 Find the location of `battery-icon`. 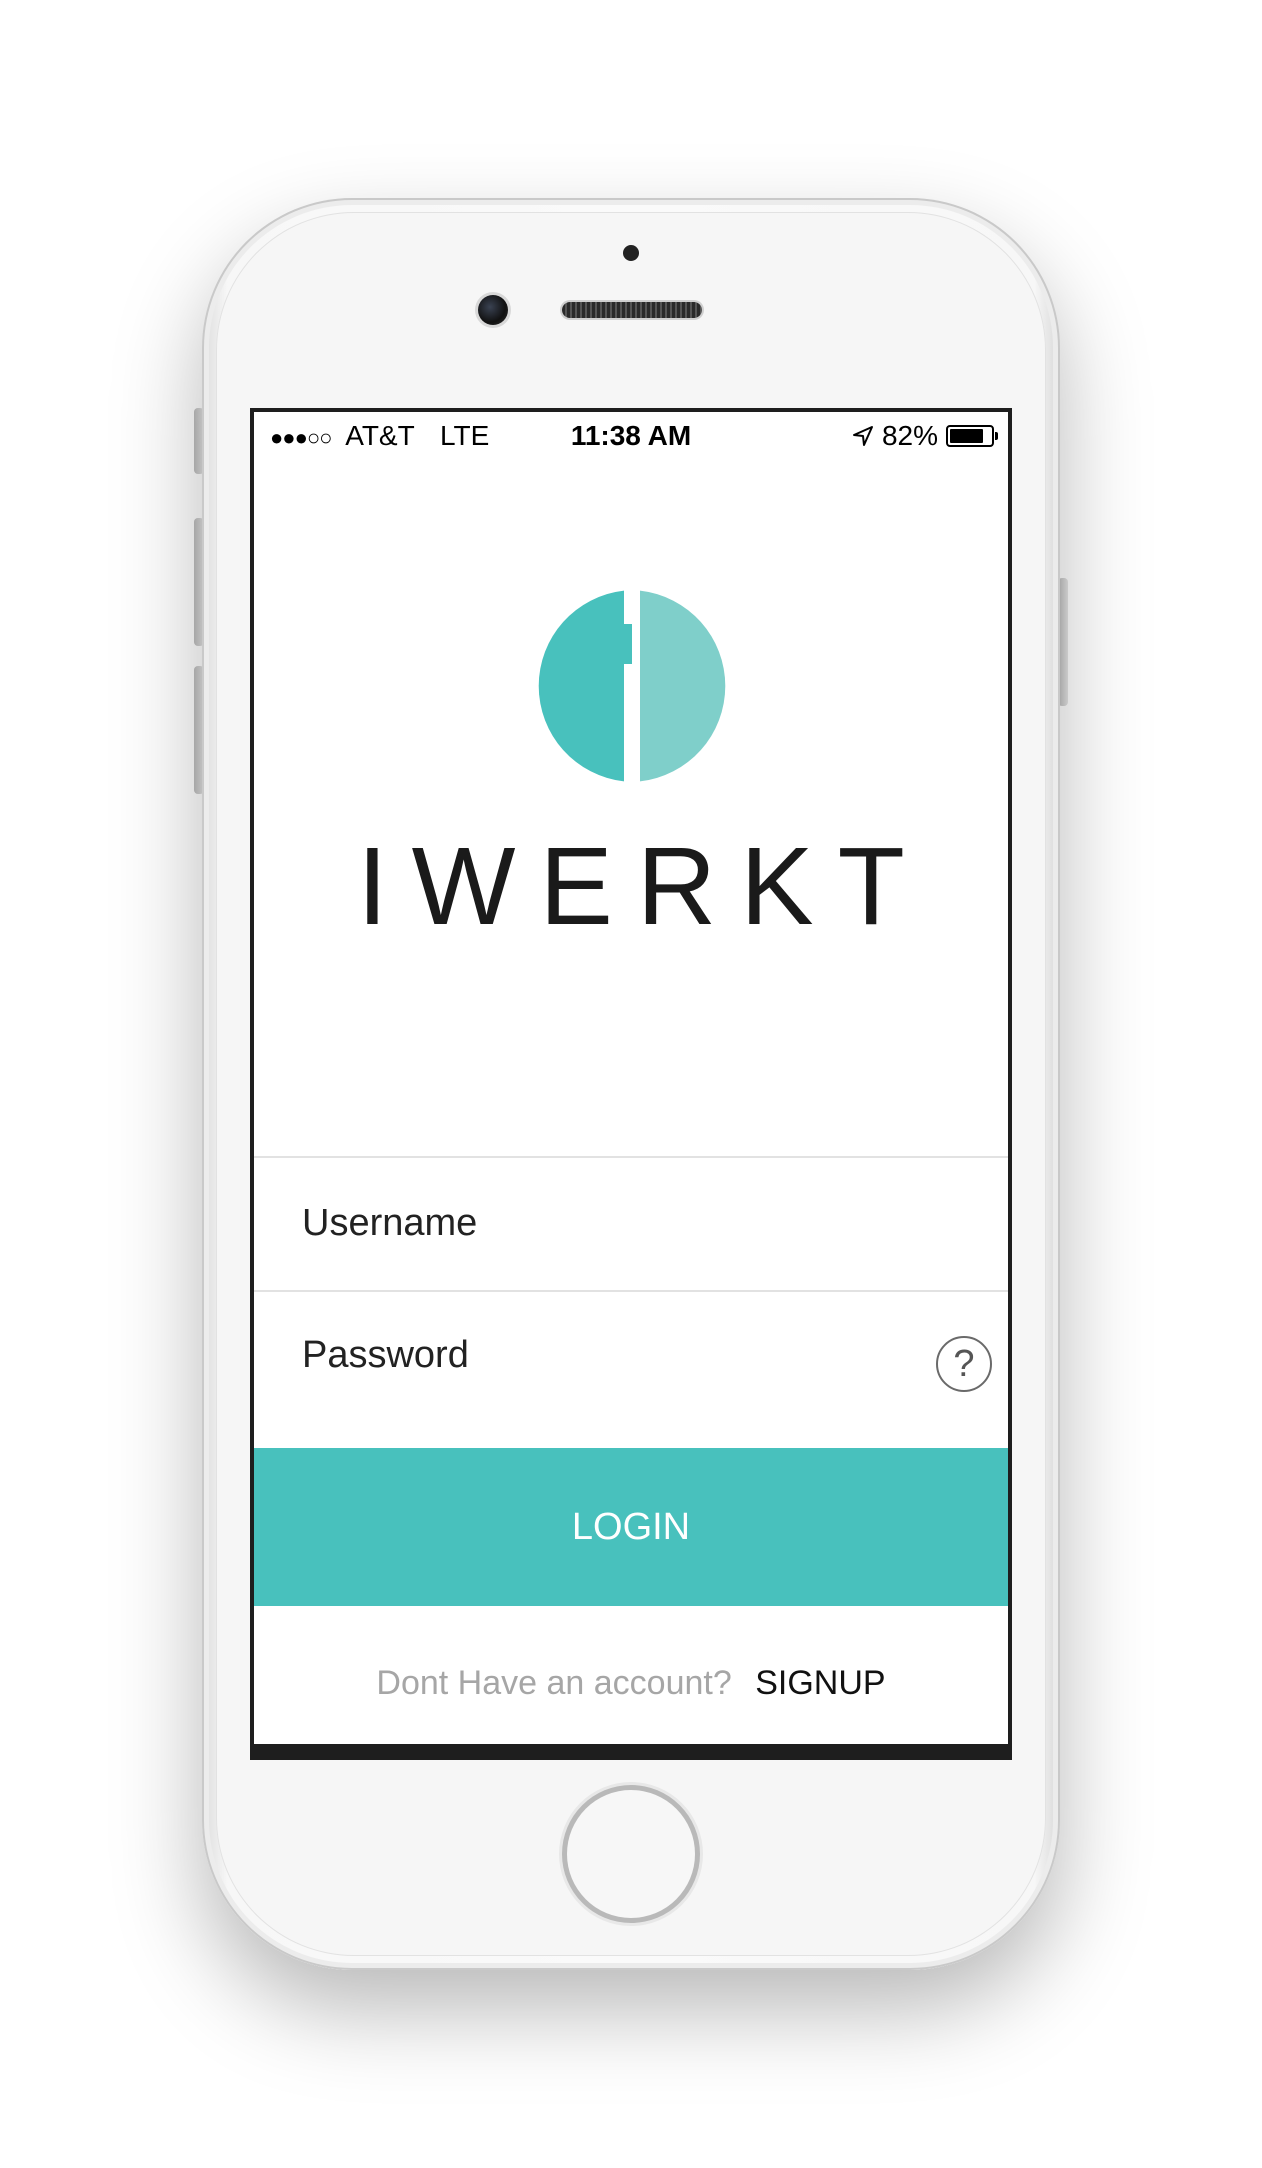

battery-icon is located at coordinates (972, 436).